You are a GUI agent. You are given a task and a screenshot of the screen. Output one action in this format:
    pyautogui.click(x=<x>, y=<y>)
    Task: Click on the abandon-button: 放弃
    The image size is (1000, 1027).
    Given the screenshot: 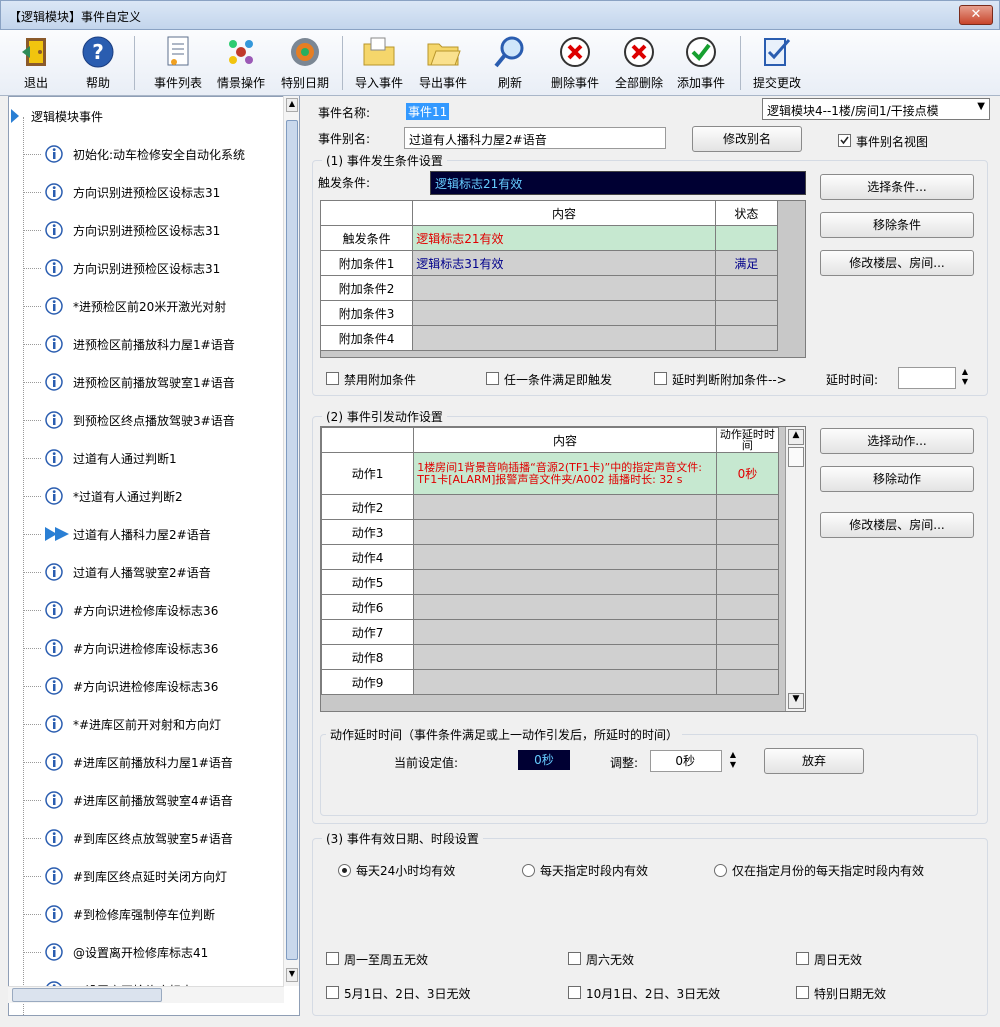 What is the action you would take?
    pyautogui.click(x=814, y=761)
    